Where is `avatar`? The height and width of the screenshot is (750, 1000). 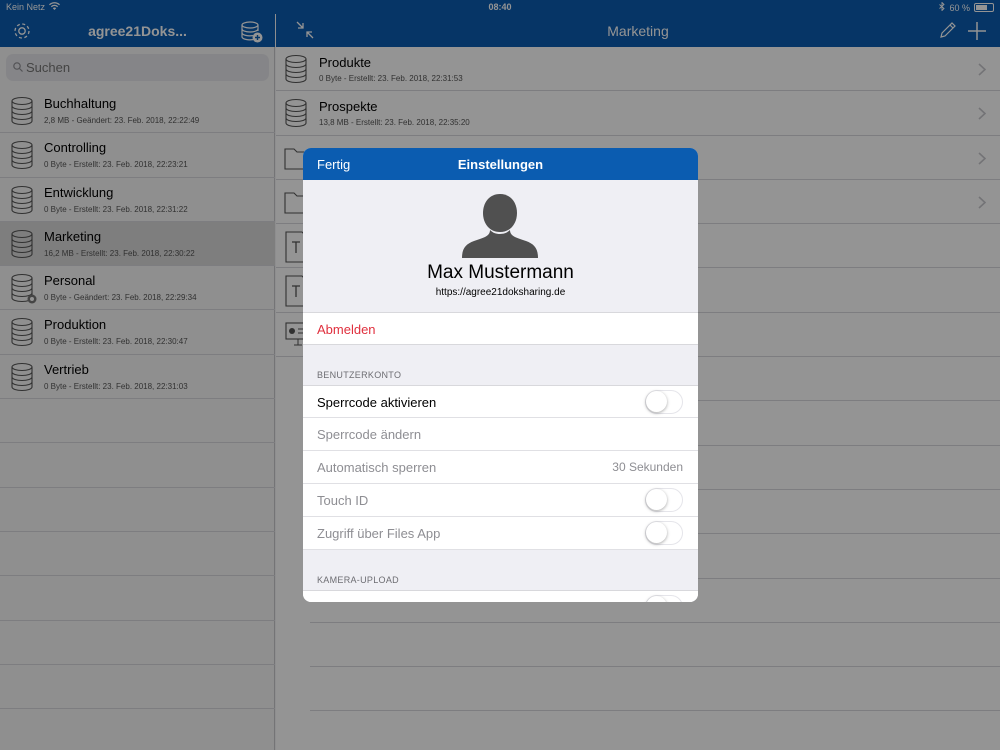 avatar is located at coordinates (500, 227).